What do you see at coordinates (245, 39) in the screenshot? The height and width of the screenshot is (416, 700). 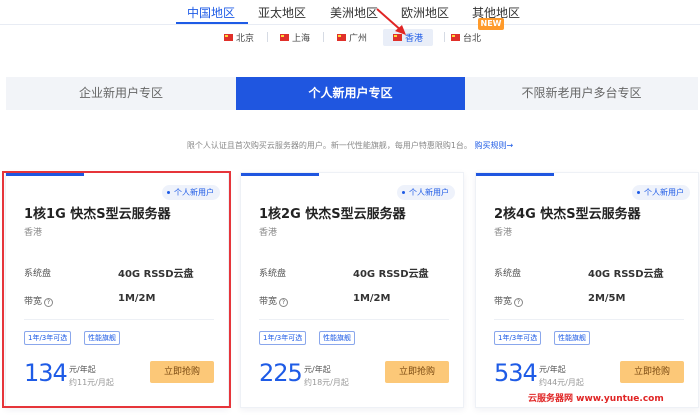 I see `city-label: 北京` at bounding box center [245, 39].